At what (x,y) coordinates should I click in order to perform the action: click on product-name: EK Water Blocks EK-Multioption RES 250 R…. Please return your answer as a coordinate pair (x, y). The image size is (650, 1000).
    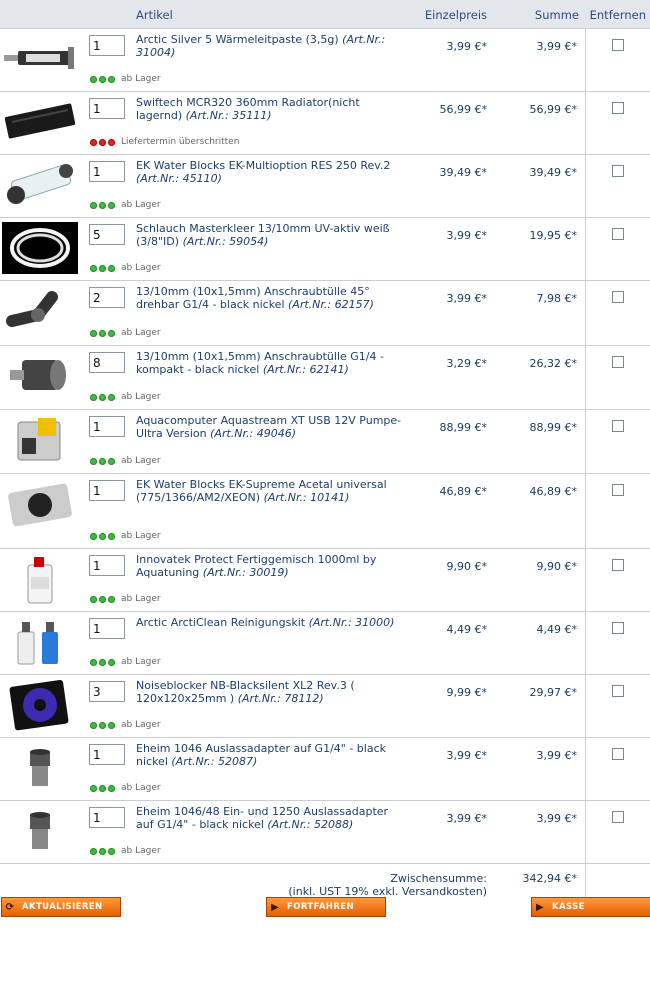
    Looking at the image, I should click on (263, 165).